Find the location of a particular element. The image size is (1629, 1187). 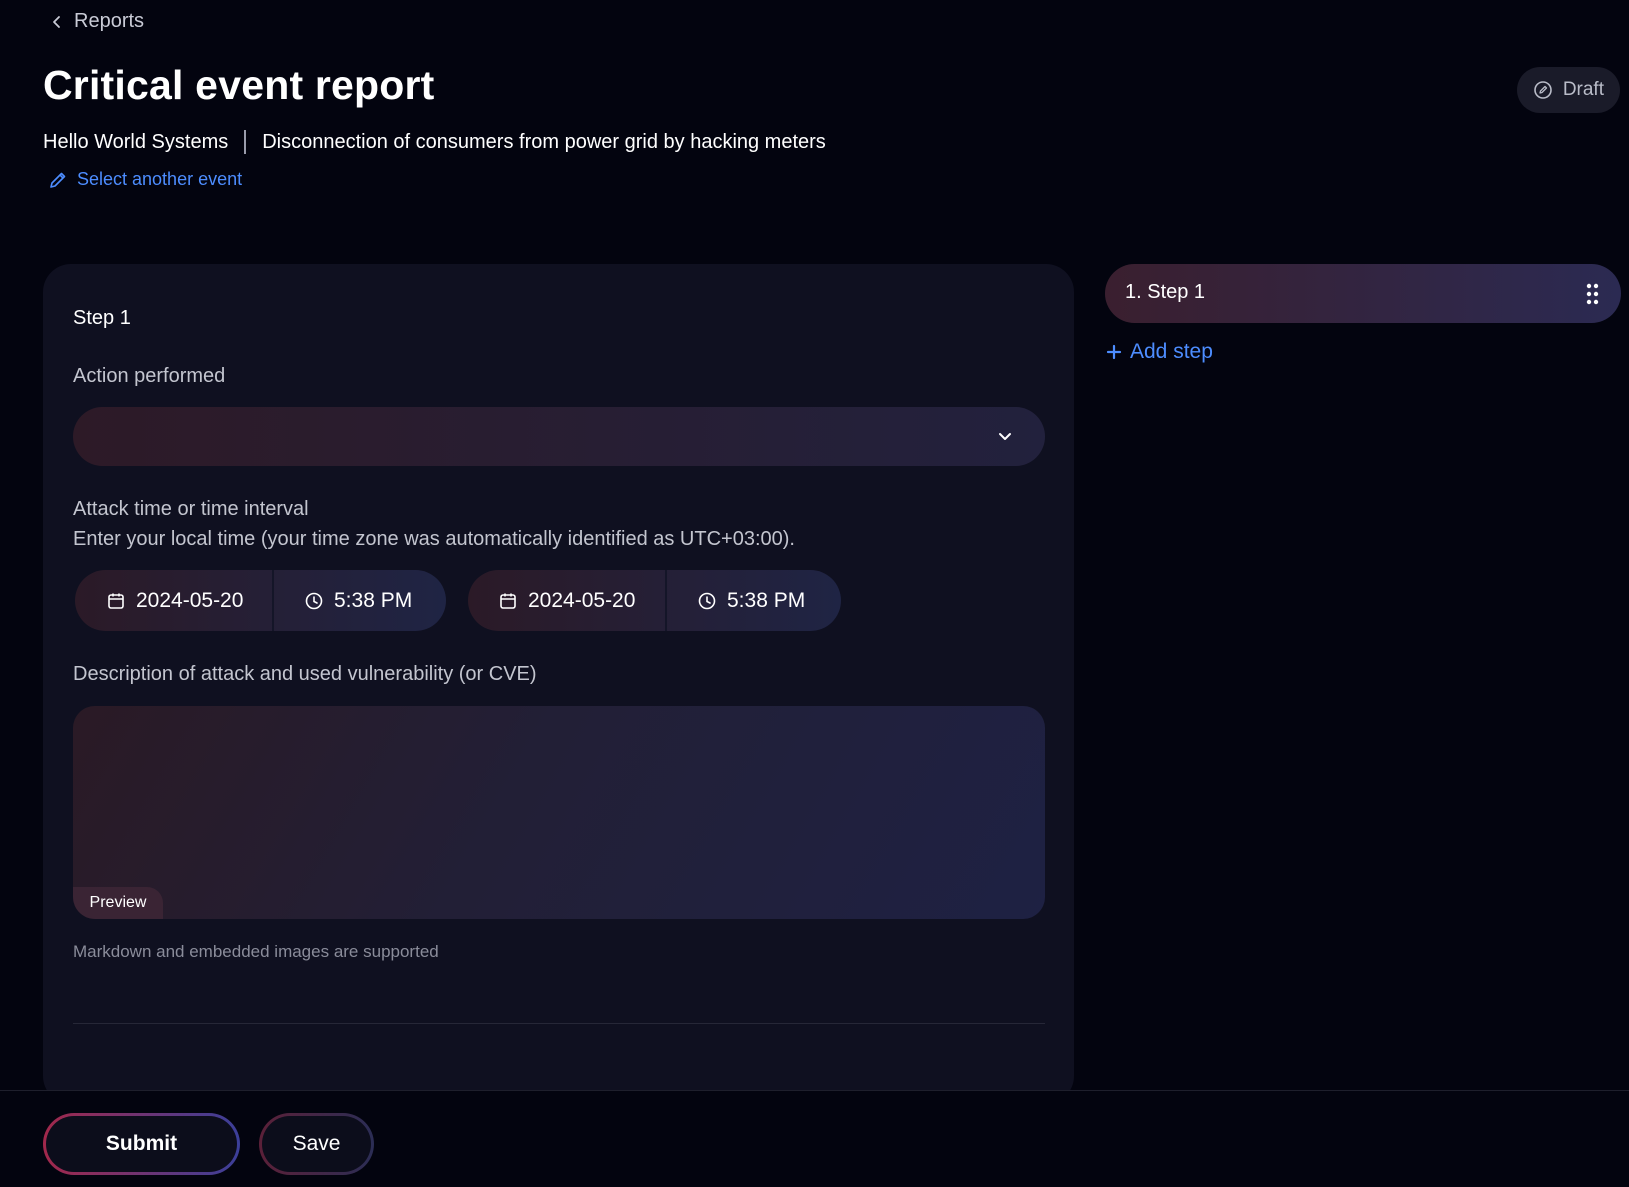

preview-tab: Preview is located at coordinates (118, 903).